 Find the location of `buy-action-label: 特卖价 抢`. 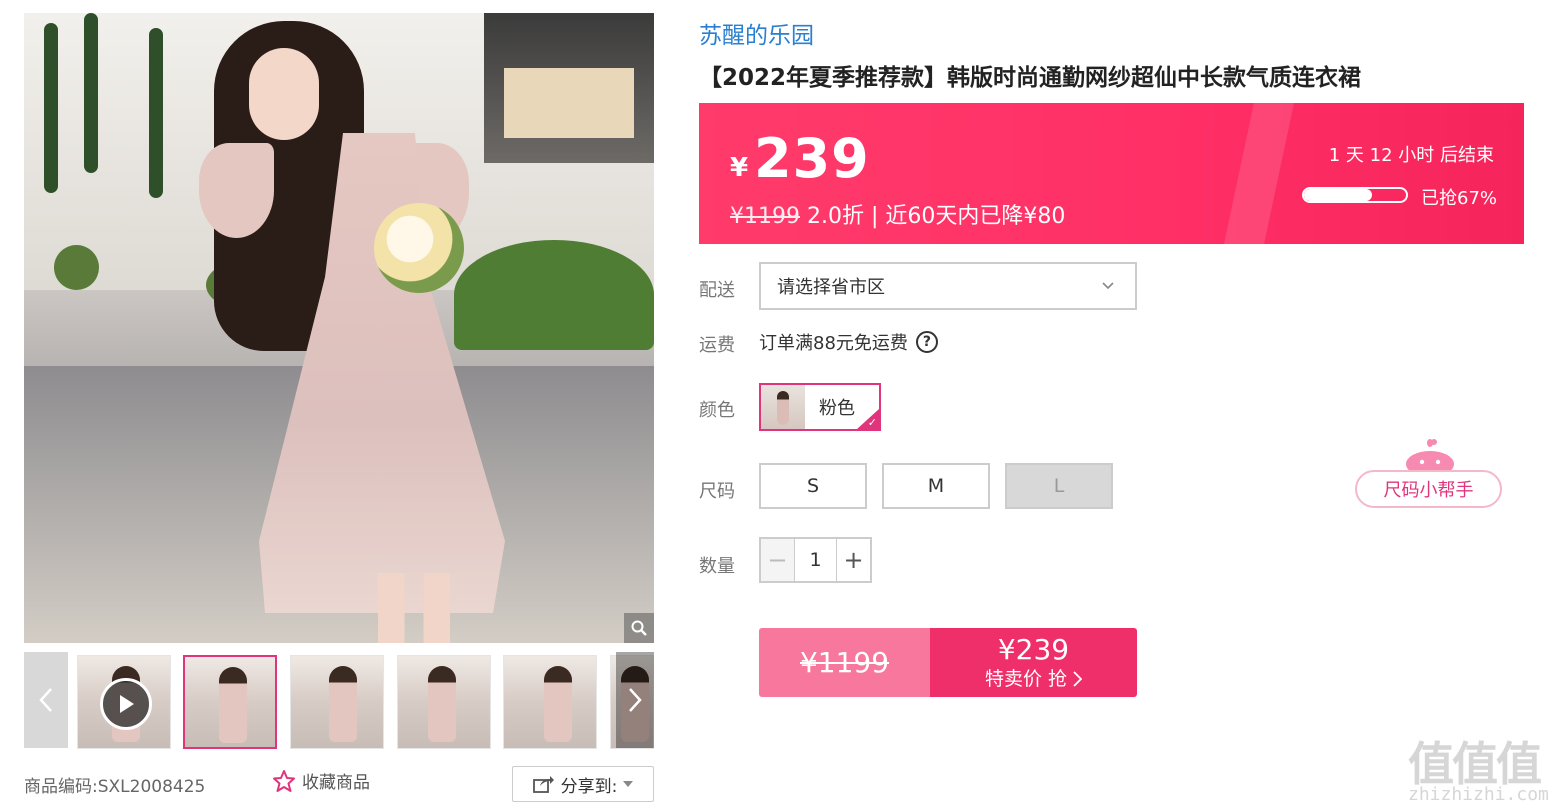

buy-action-label: 特卖价 抢 is located at coordinates (1026, 678).